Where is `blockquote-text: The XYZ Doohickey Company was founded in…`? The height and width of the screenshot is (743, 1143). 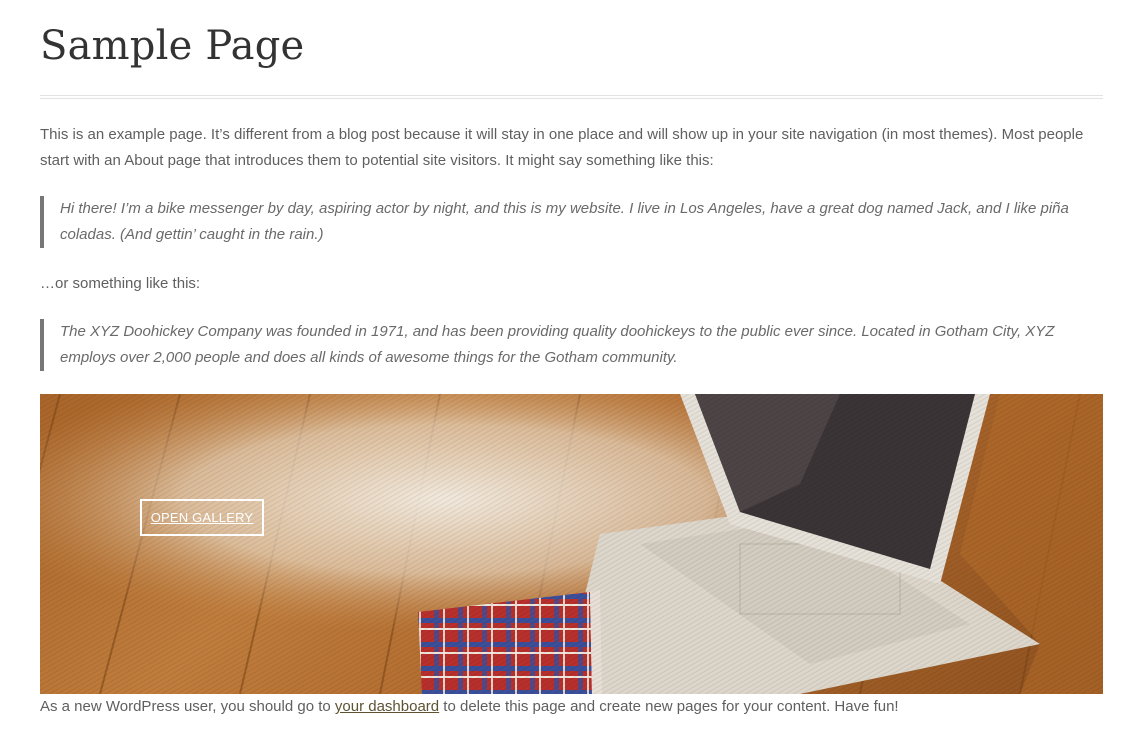
blockquote-text: The XYZ Doohickey Company was founded in… is located at coordinates (557, 344).